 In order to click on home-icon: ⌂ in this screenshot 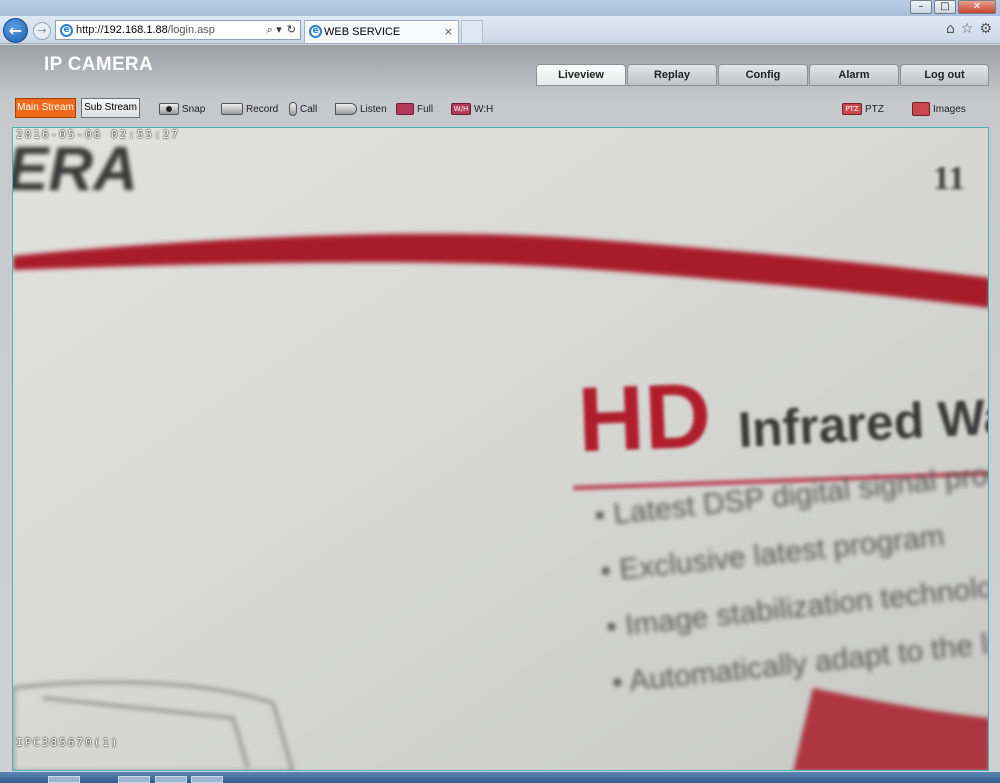, I will do `click(950, 29)`.